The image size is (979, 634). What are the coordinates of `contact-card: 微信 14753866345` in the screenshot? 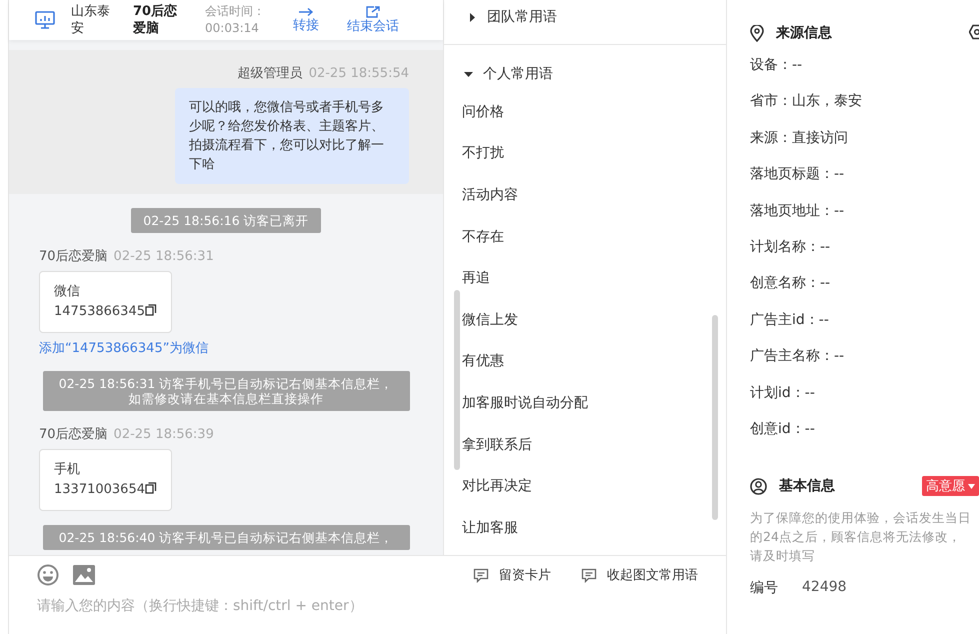 It's located at (105, 302).